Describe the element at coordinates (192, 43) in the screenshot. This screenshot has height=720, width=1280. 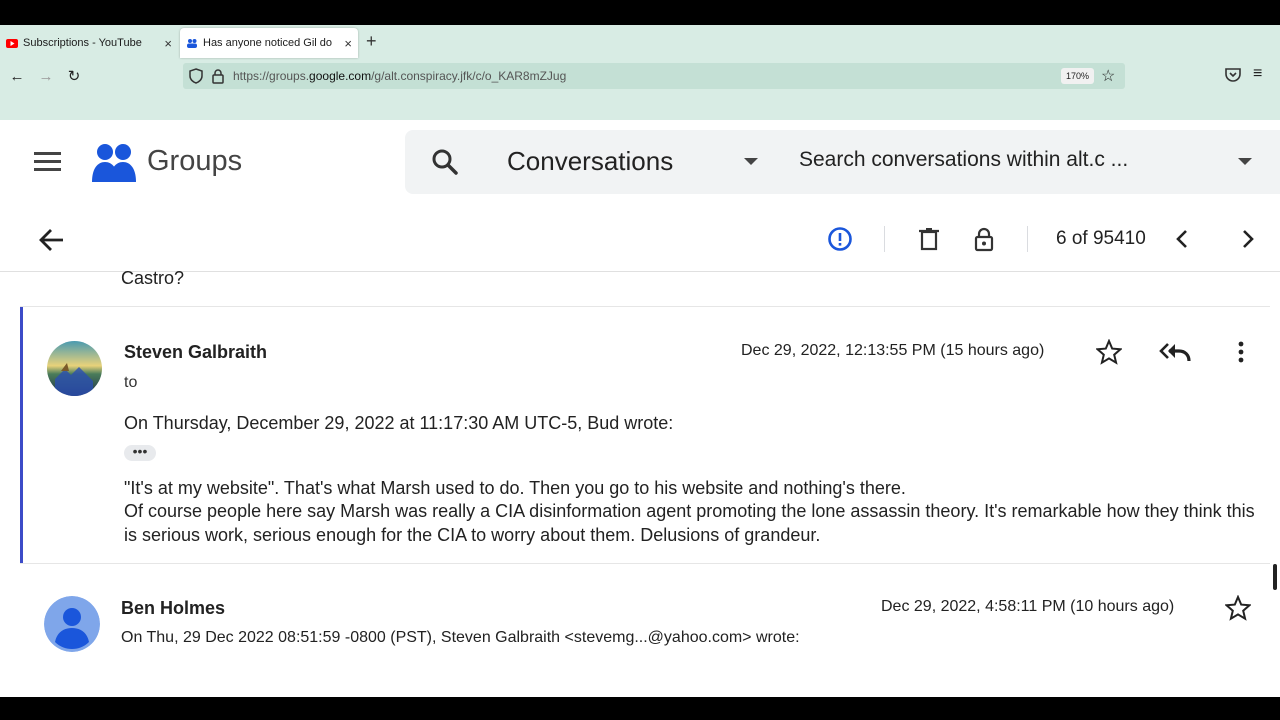
I see `groups-icon` at that location.